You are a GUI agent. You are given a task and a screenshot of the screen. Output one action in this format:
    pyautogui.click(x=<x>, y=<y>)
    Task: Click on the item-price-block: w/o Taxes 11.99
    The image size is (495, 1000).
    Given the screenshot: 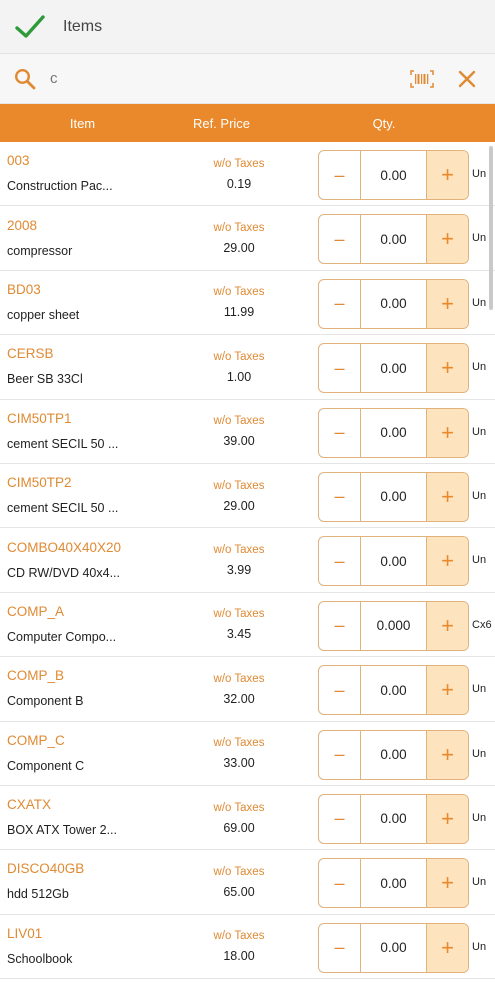 What is the action you would take?
    pyautogui.click(x=239, y=302)
    